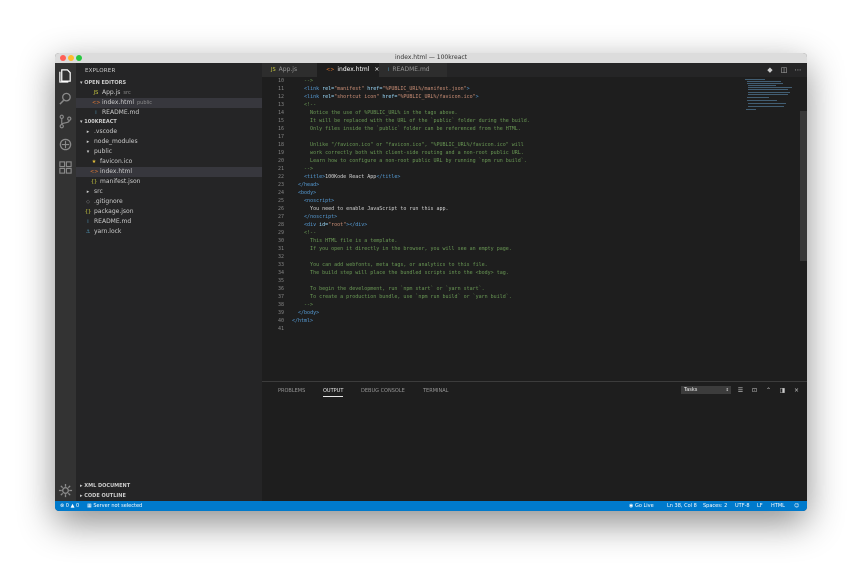  I want to click on tree-item: ▸ src, so click(169, 192).